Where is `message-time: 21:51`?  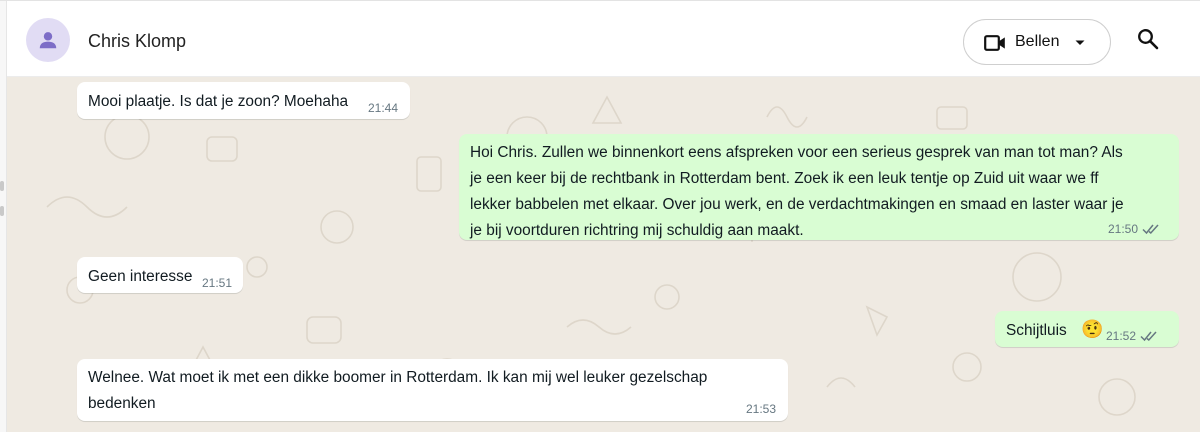
message-time: 21:51 is located at coordinates (217, 283).